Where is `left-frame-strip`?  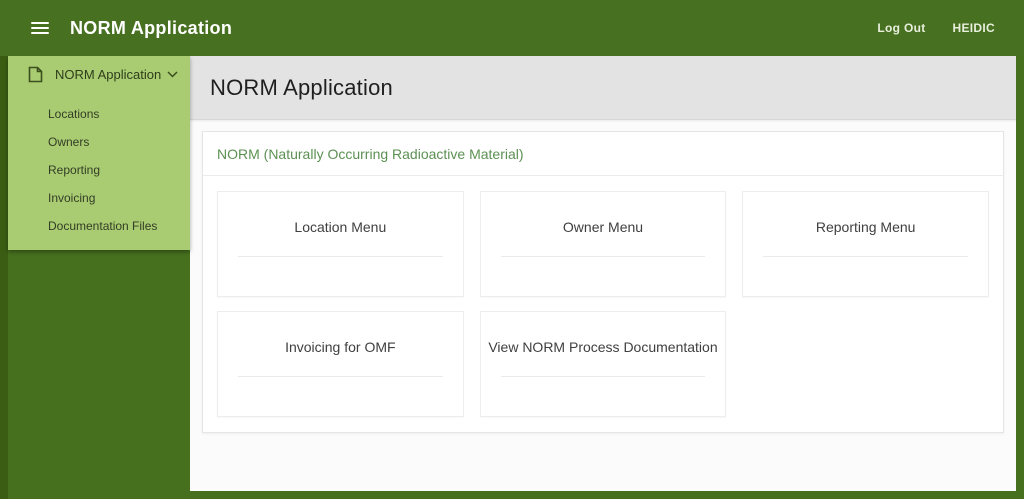
left-frame-strip is located at coordinates (4, 277).